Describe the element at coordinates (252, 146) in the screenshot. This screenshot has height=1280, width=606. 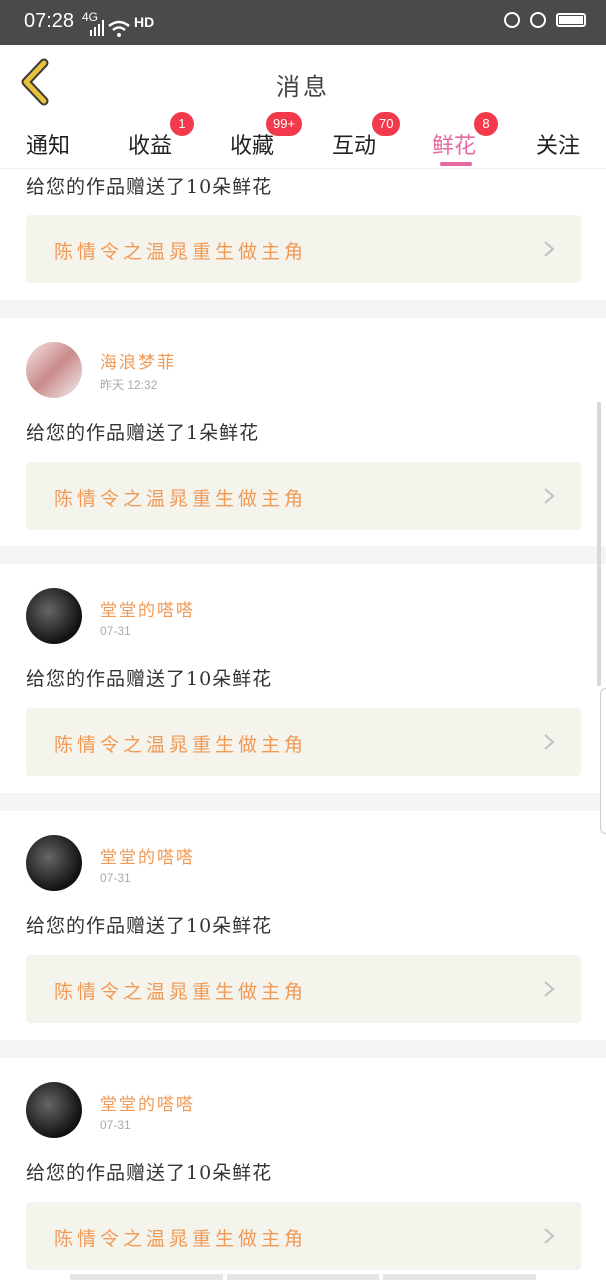
I see `tab-label: 收藏` at that location.